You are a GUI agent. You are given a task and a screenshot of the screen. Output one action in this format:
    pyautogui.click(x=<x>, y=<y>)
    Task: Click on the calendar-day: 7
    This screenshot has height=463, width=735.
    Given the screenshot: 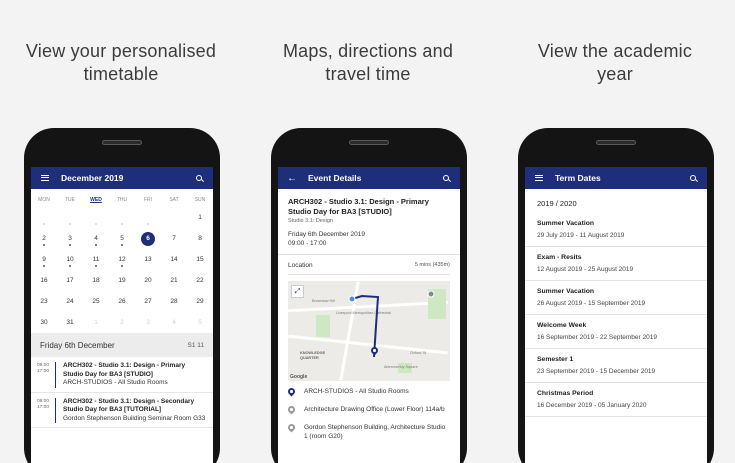 What is the action you would take?
    pyautogui.click(x=174, y=238)
    